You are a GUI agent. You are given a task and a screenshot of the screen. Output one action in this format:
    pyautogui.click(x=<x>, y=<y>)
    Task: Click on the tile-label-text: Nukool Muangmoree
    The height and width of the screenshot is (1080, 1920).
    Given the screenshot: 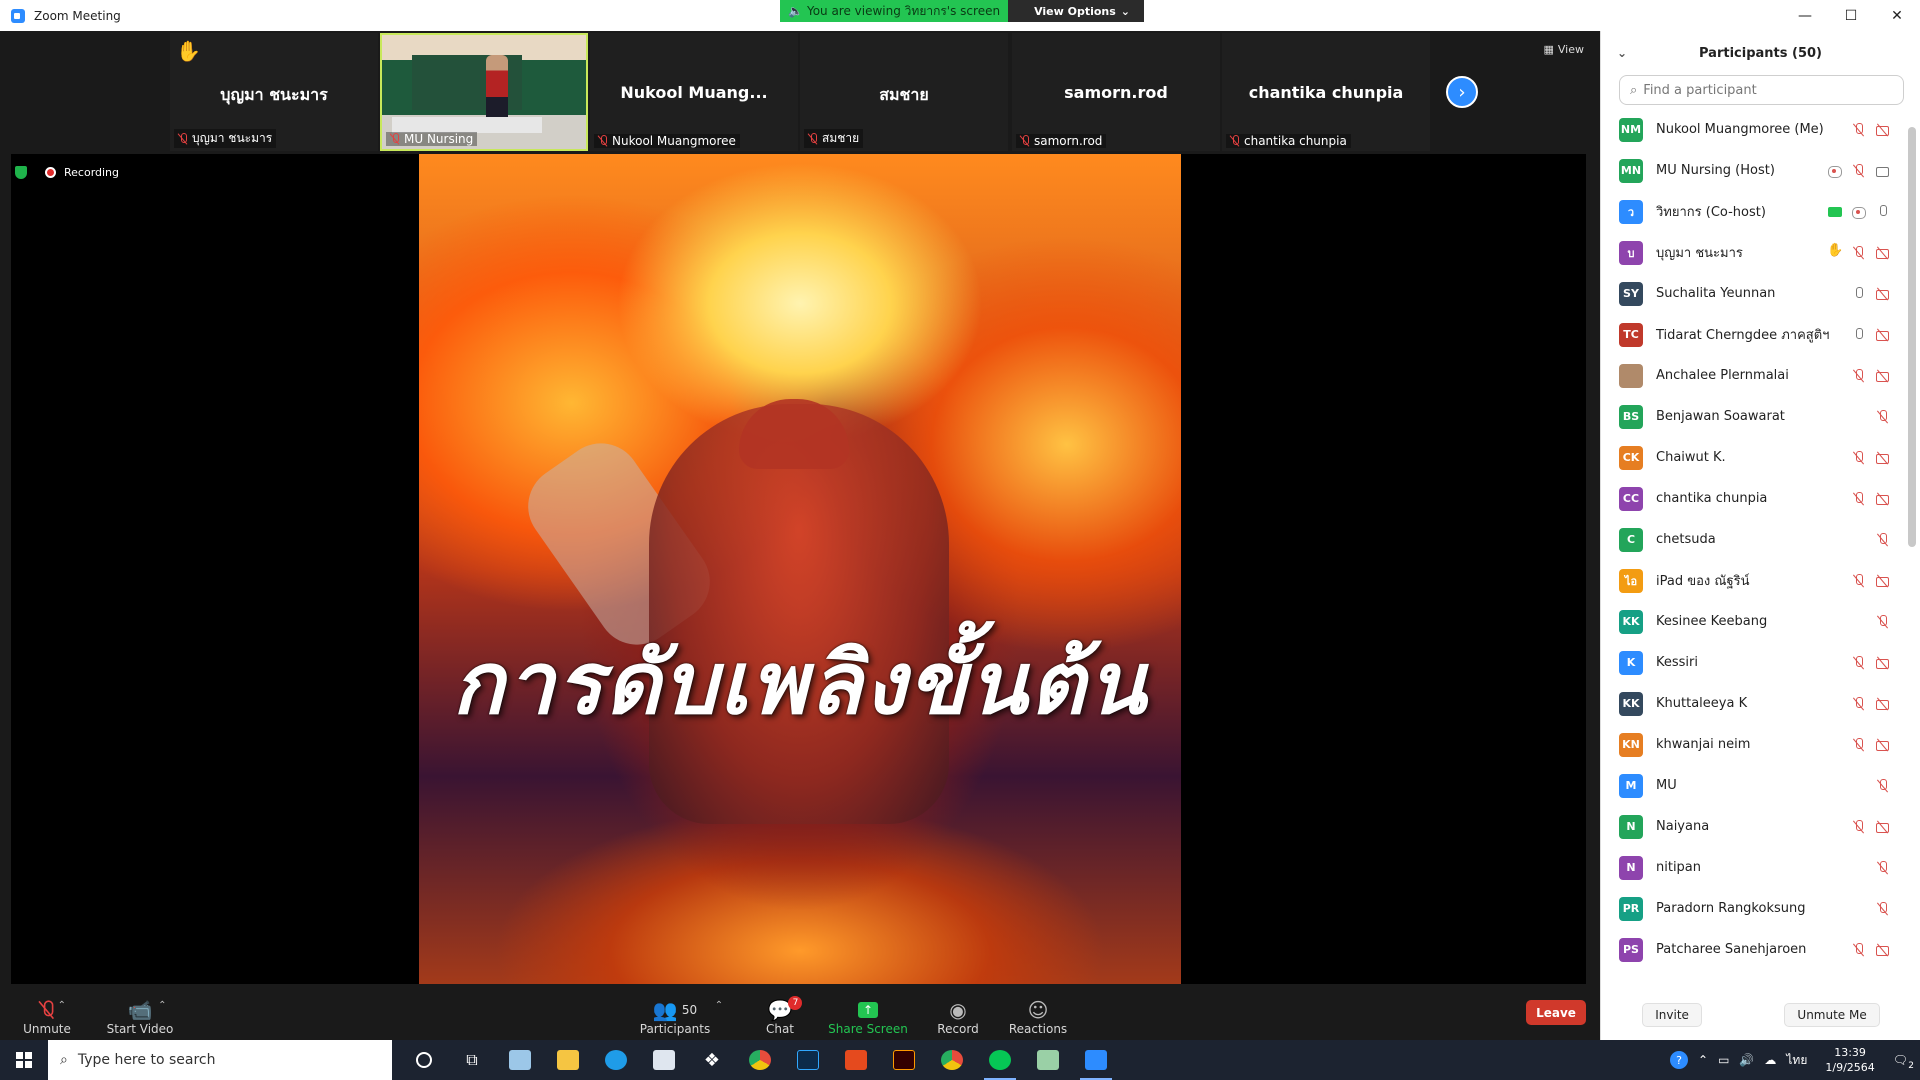 What is the action you would take?
    pyautogui.click(x=674, y=141)
    